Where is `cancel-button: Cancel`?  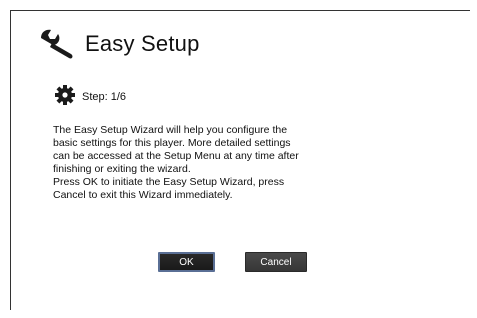
cancel-button: Cancel is located at coordinates (276, 262).